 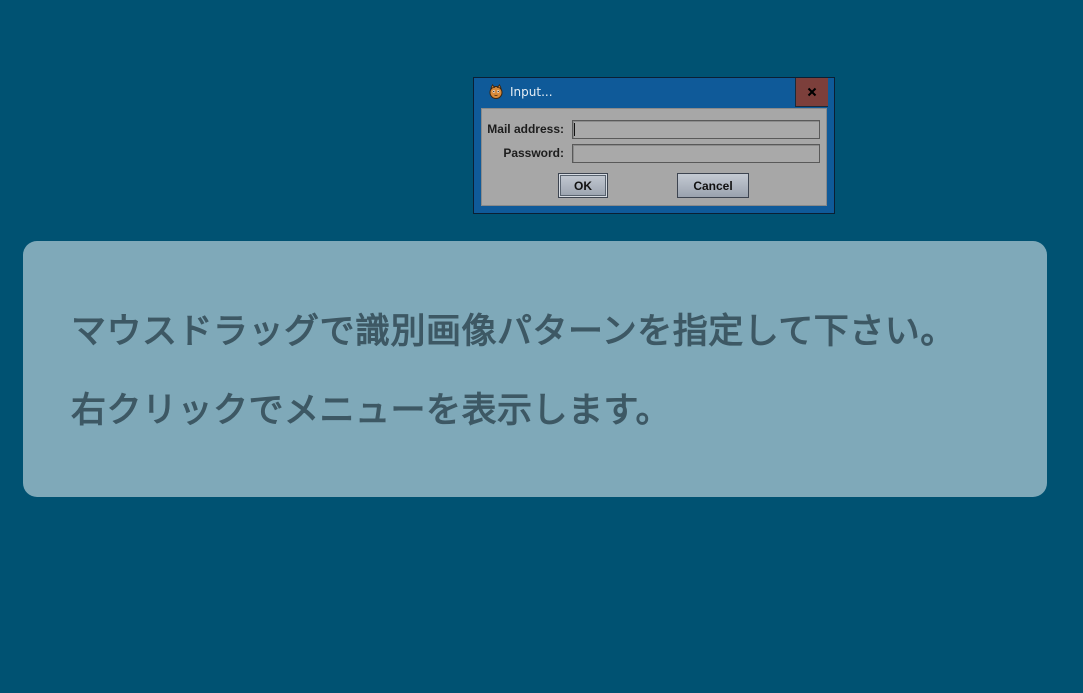 What do you see at coordinates (583, 185) in the screenshot?
I see `ok-button: OK` at bounding box center [583, 185].